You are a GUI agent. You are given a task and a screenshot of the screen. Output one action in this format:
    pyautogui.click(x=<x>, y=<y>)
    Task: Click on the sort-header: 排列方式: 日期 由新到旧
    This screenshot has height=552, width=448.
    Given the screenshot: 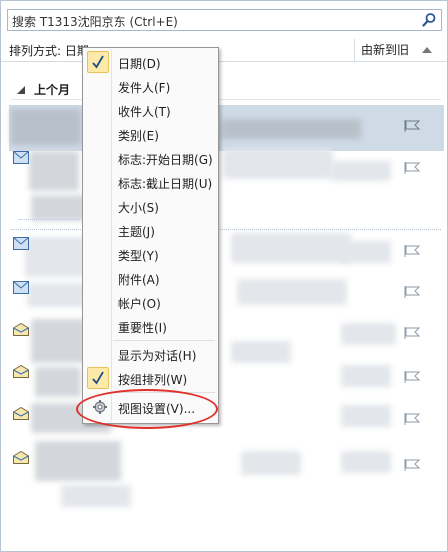 What is the action you would take?
    pyautogui.click(x=224, y=50)
    